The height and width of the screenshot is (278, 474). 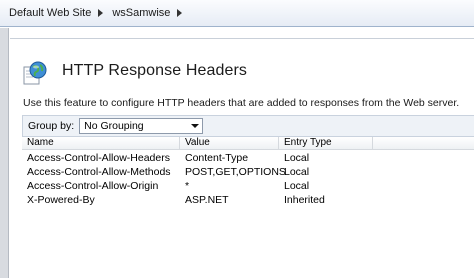 I want to click on breadcrumb-label: wsSamwise, so click(x=141, y=13).